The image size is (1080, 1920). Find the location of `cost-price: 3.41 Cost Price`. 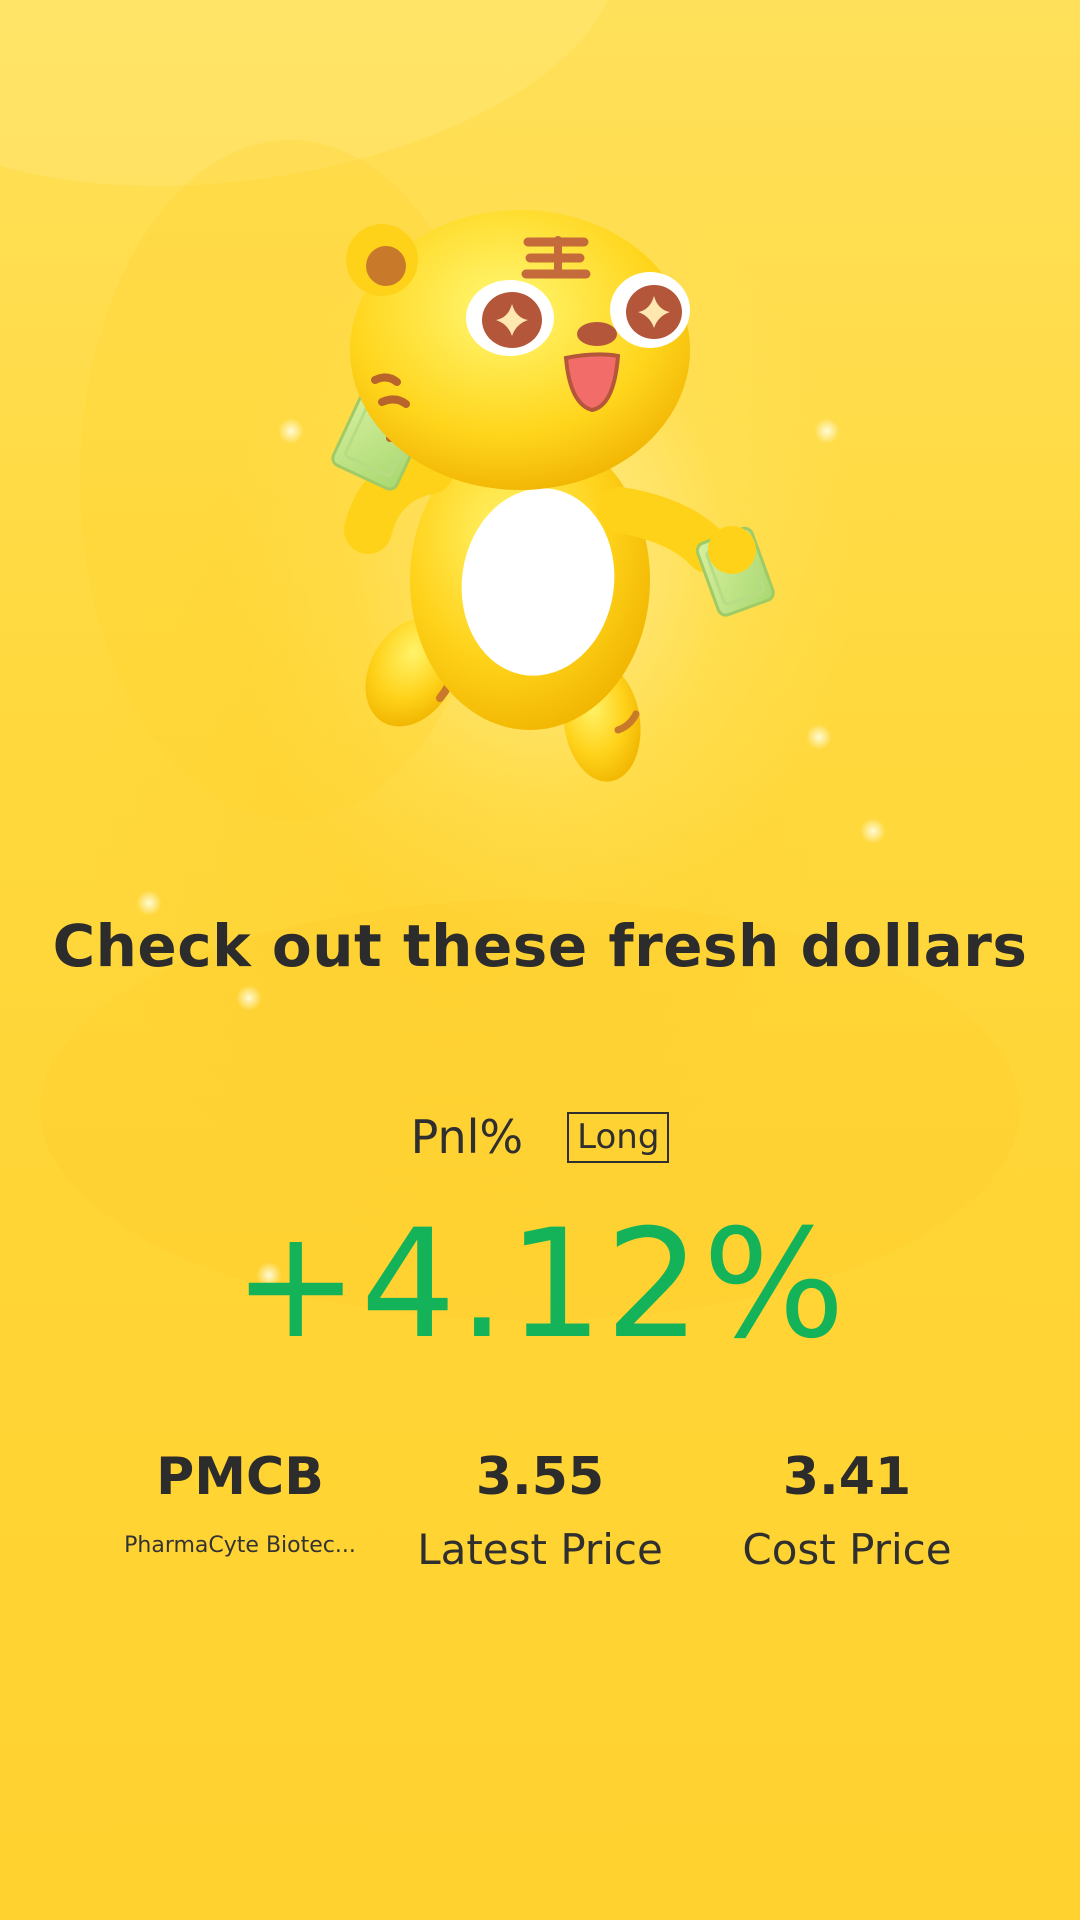

cost-price: 3.41 Cost Price is located at coordinates (847, 1511).